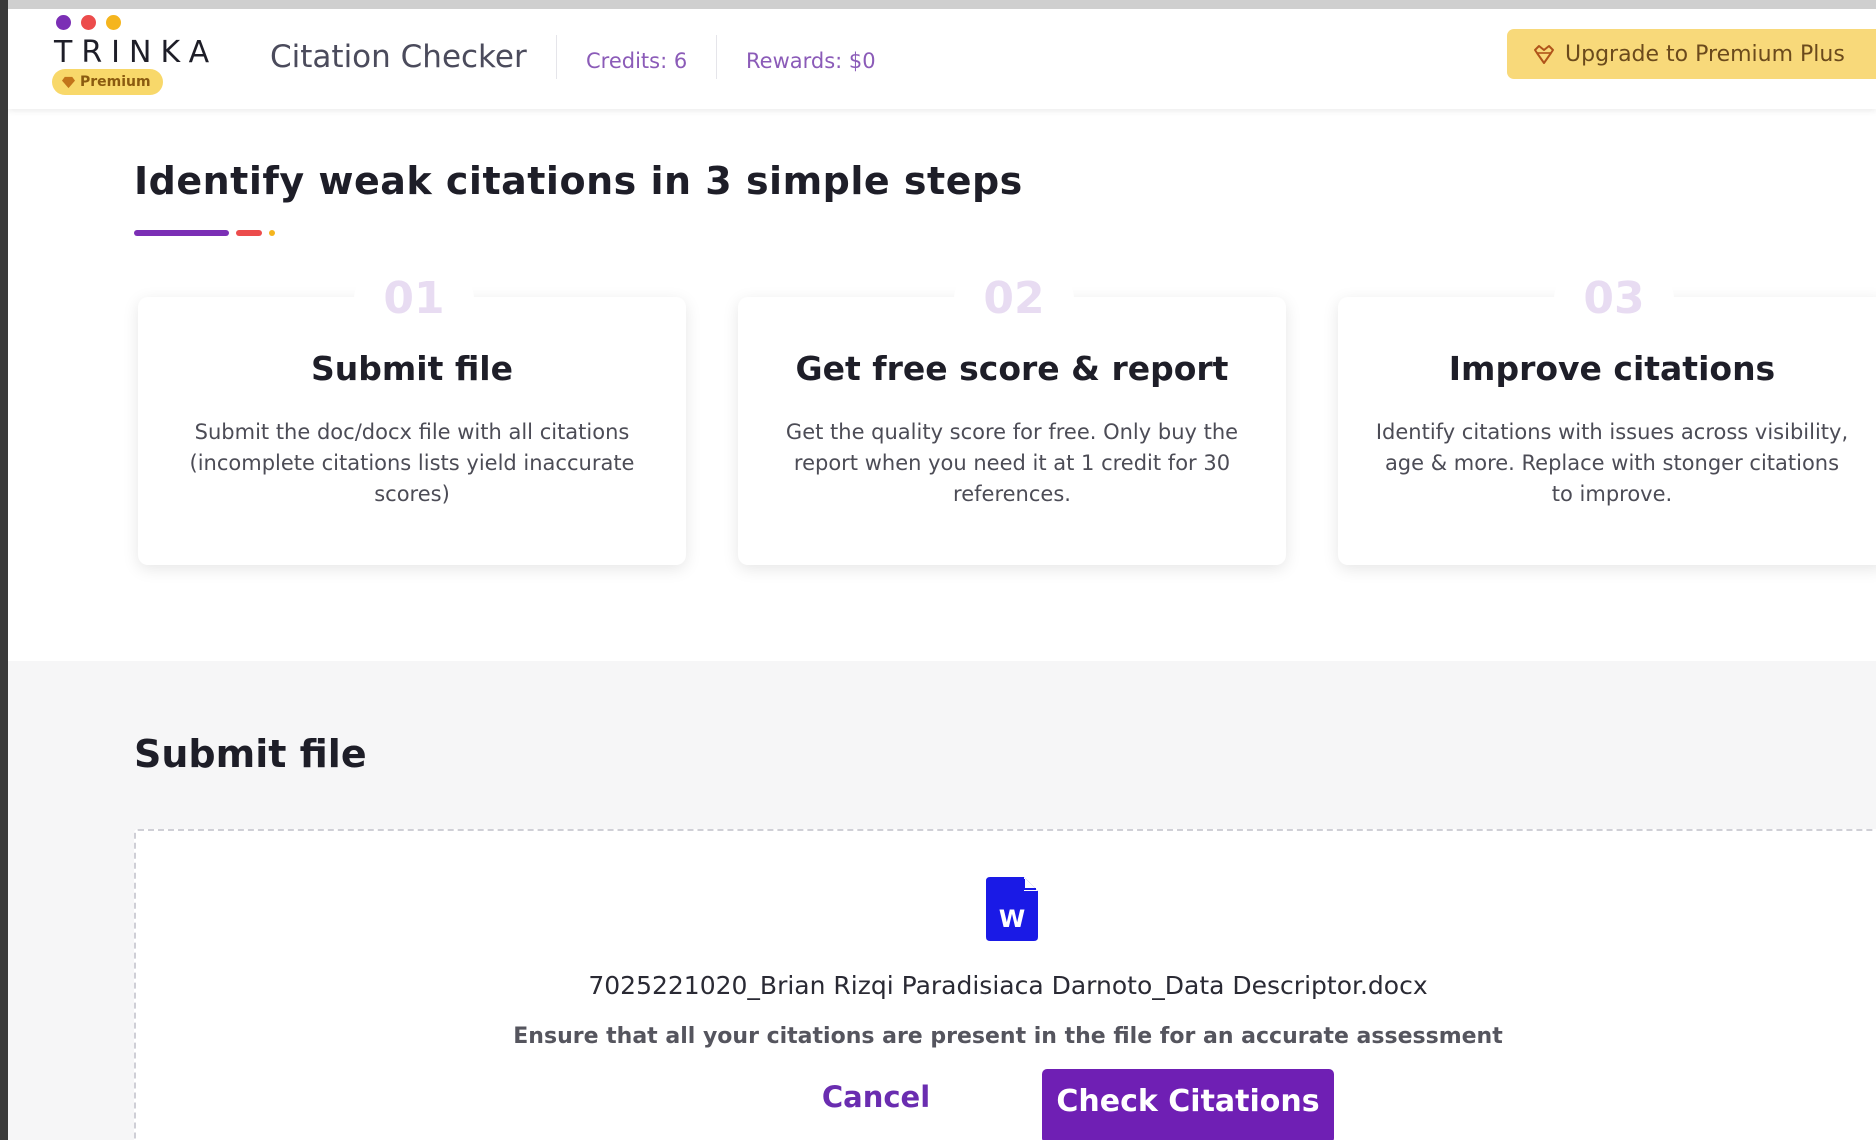 The image size is (1876, 1140). I want to click on submit-file-heading: Submit file, so click(250, 754).